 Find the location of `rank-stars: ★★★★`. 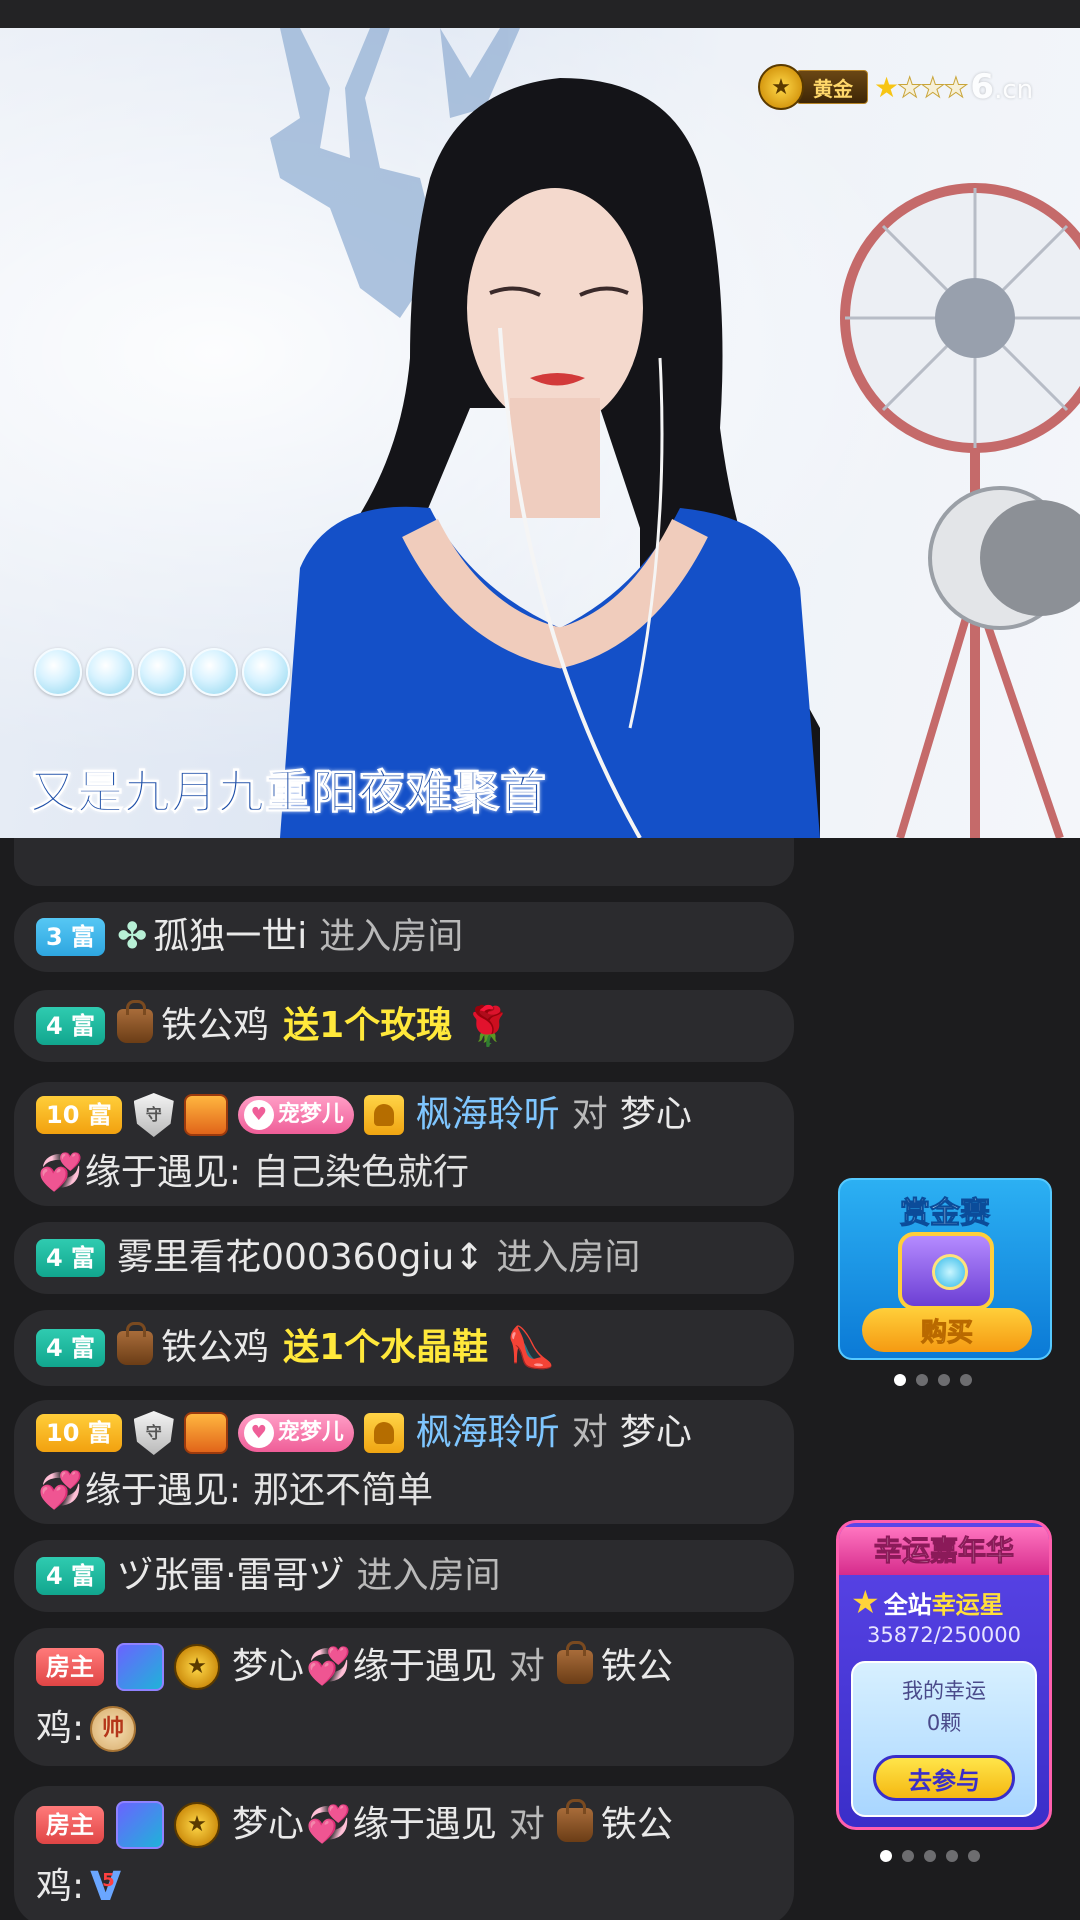

rank-stars: ★★★★ is located at coordinates (921, 87).